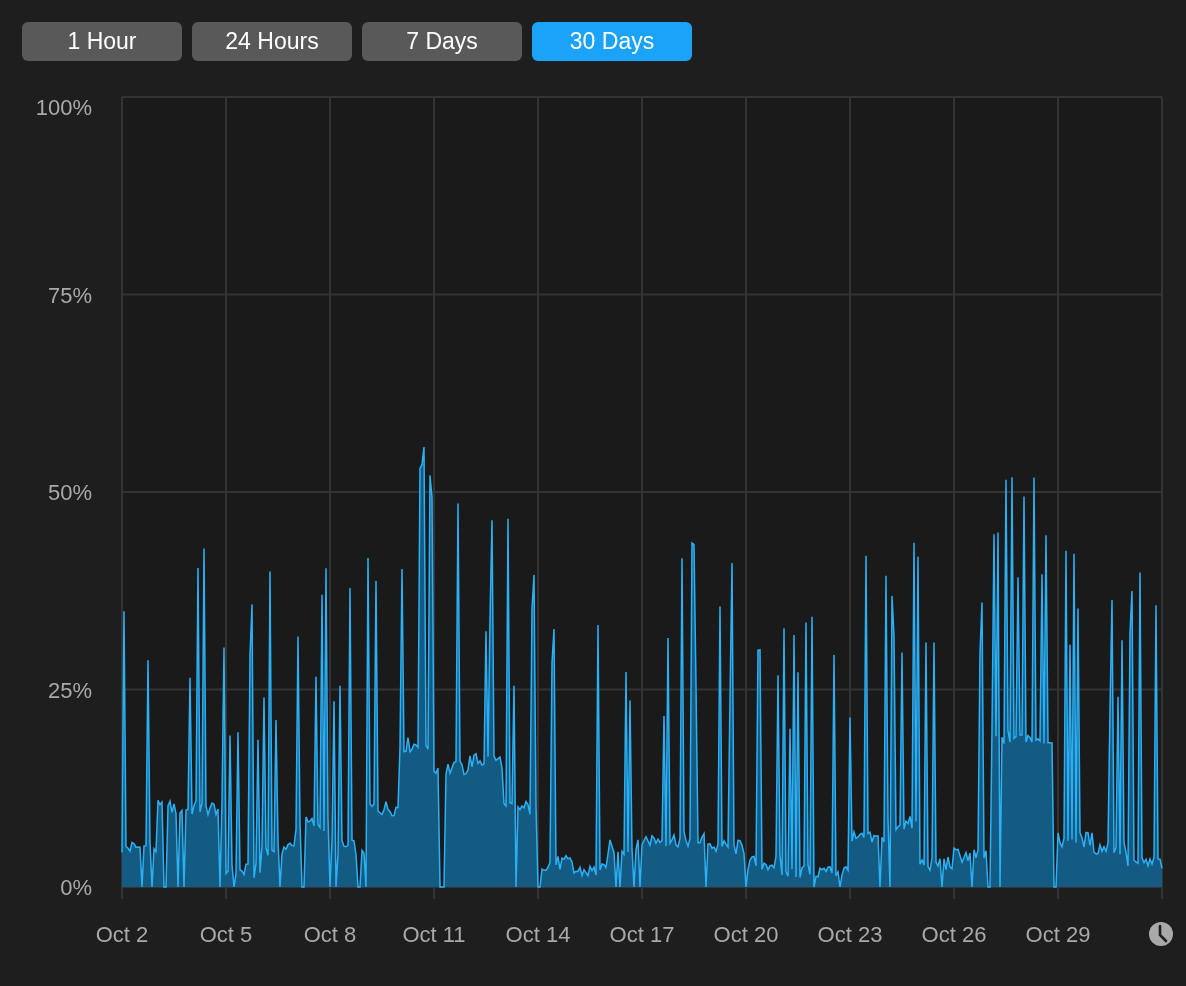  What do you see at coordinates (746, 934) in the screenshot?
I see `x-axis-label: Oct 20` at bounding box center [746, 934].